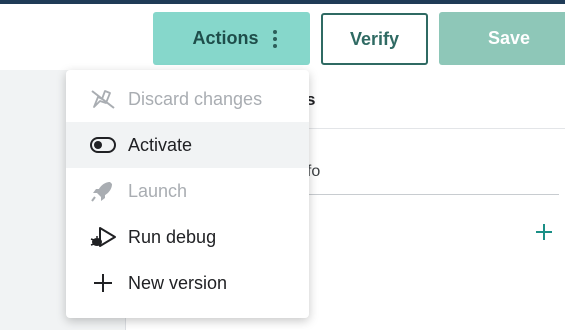 This screenshot has height=330, width=565. I want to click on rocket-icon, so click(103, 191).